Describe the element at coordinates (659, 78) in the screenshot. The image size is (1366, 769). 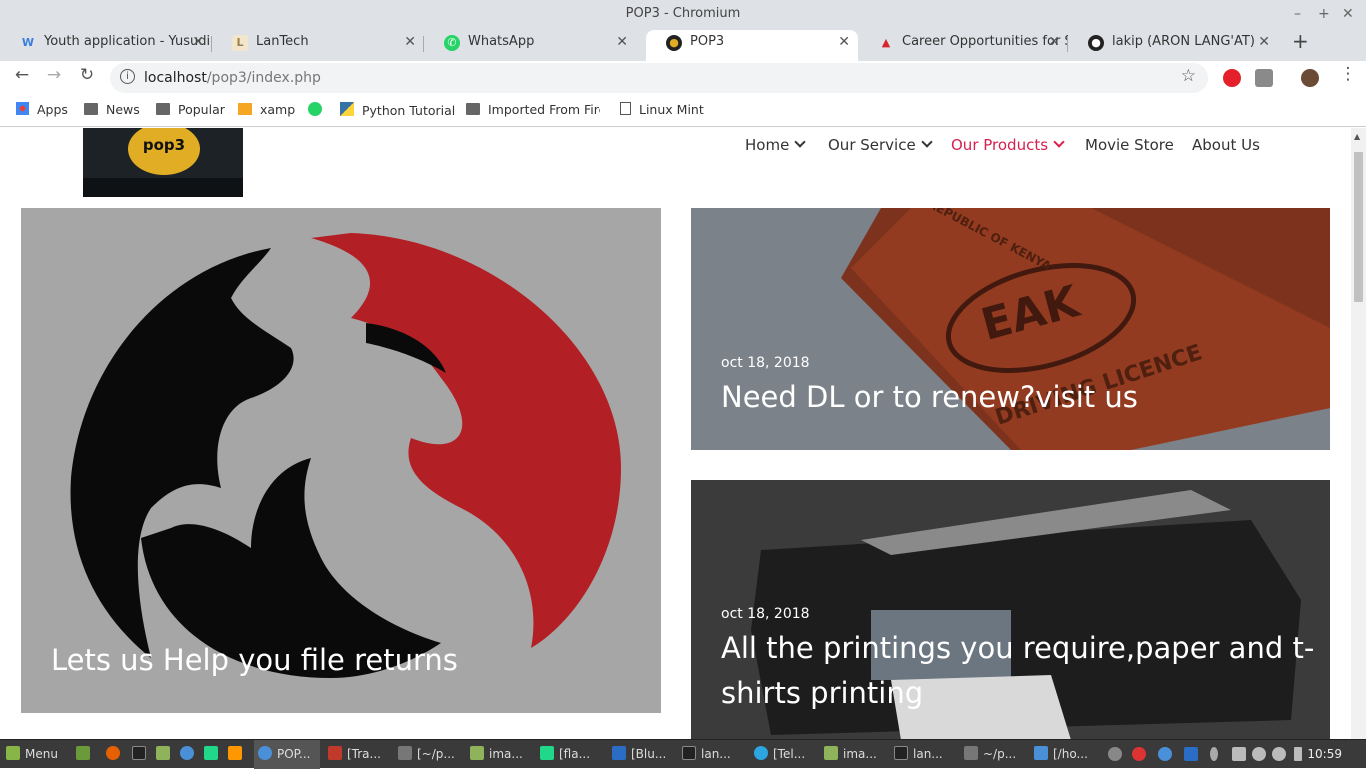
I see `address-bar: i localhost/pop3/index.php ☆` at that location.